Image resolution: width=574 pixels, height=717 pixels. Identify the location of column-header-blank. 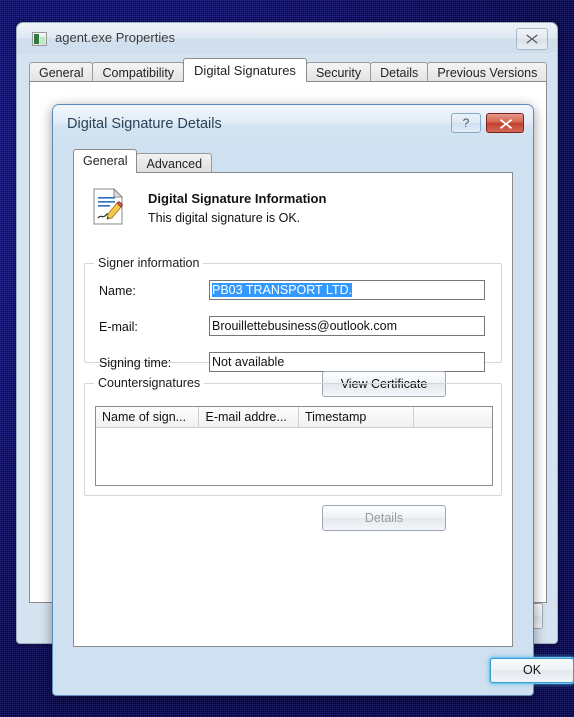
(453, 417).